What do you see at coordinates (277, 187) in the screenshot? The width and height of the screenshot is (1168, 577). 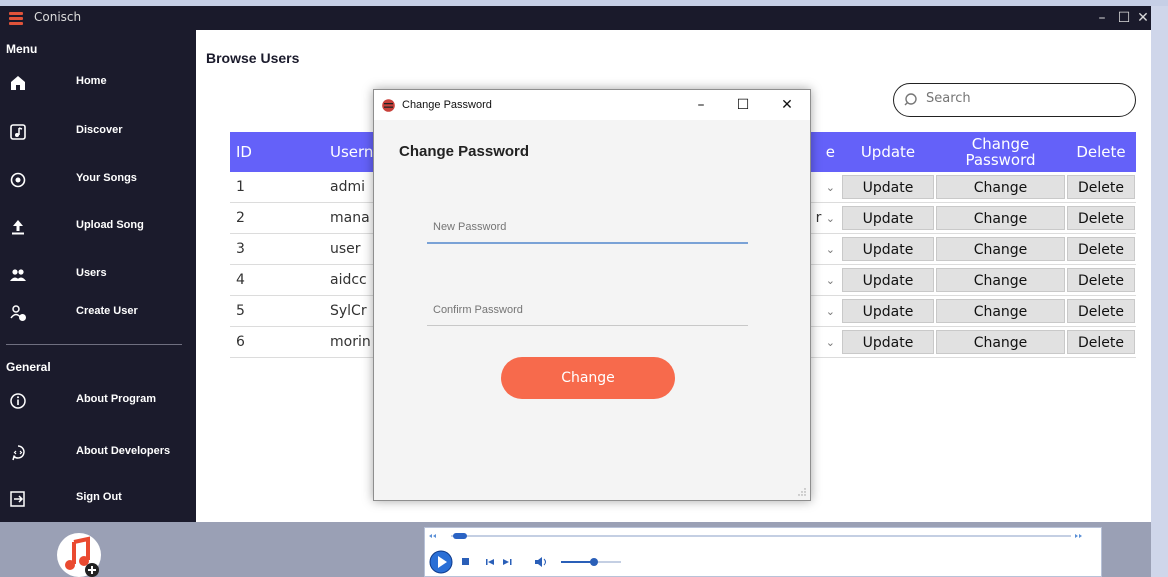 I see `cell-id: 1` at bounding box center [277, 187].